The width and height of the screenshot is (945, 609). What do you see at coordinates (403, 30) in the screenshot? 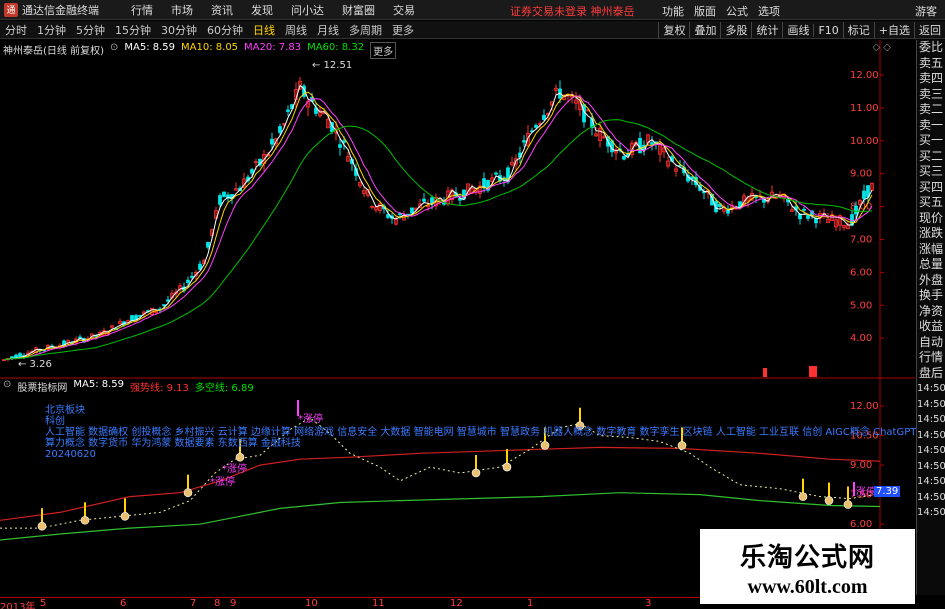
I see `period-tab-more: 更多` at bounding box center [403, 30].